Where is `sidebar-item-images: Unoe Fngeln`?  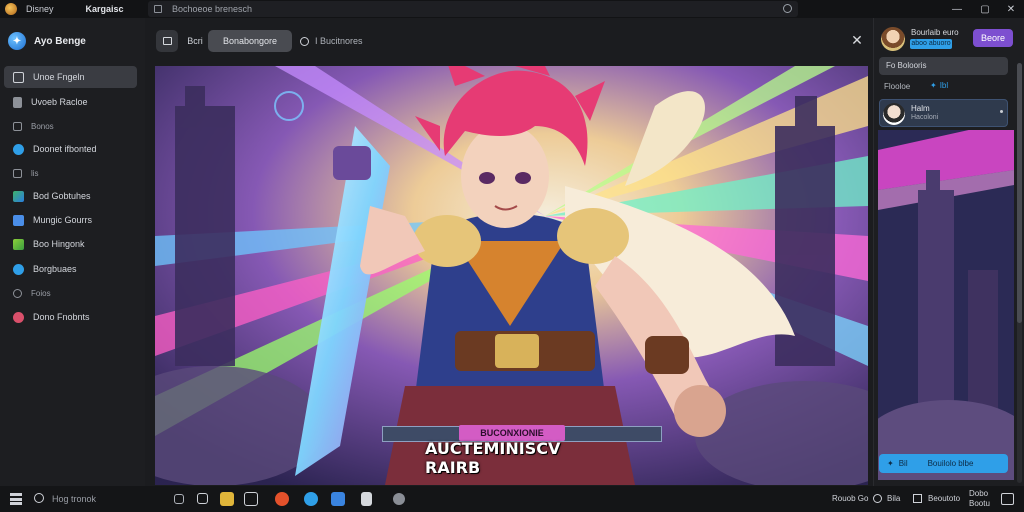
sidebar-item-images: Unoe Fngeln is located at coordinates (70, 77).